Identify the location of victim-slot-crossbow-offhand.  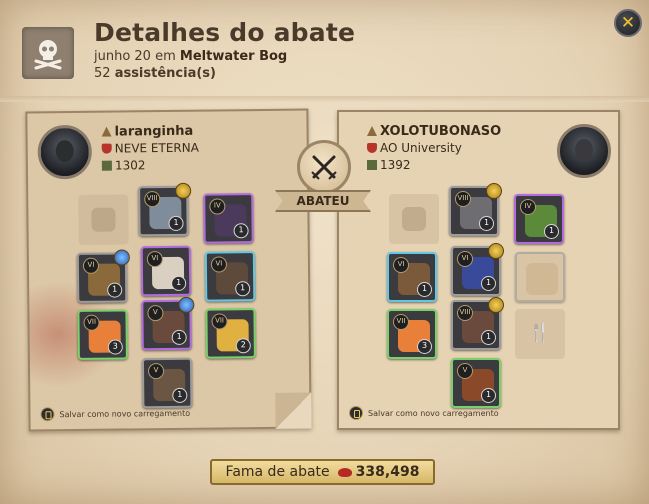
(540, 277).